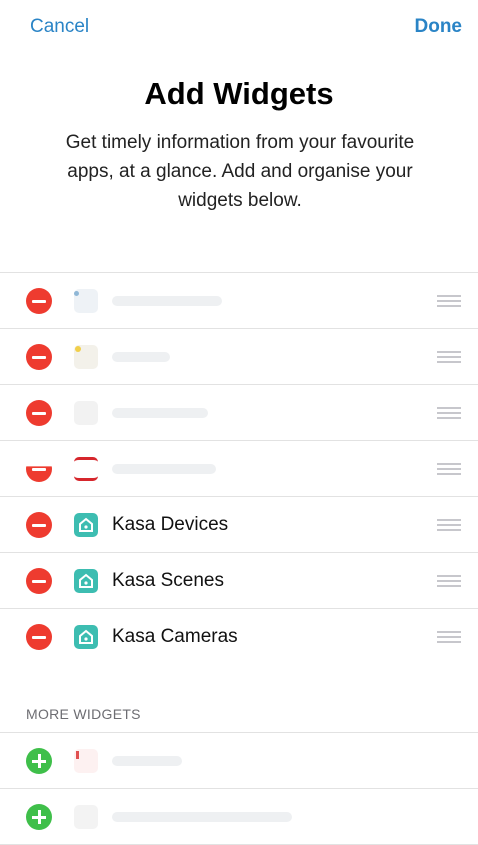 The image size is (478, 845). I want to click on widget-label: Kasa Scenes, so click(168, 580).